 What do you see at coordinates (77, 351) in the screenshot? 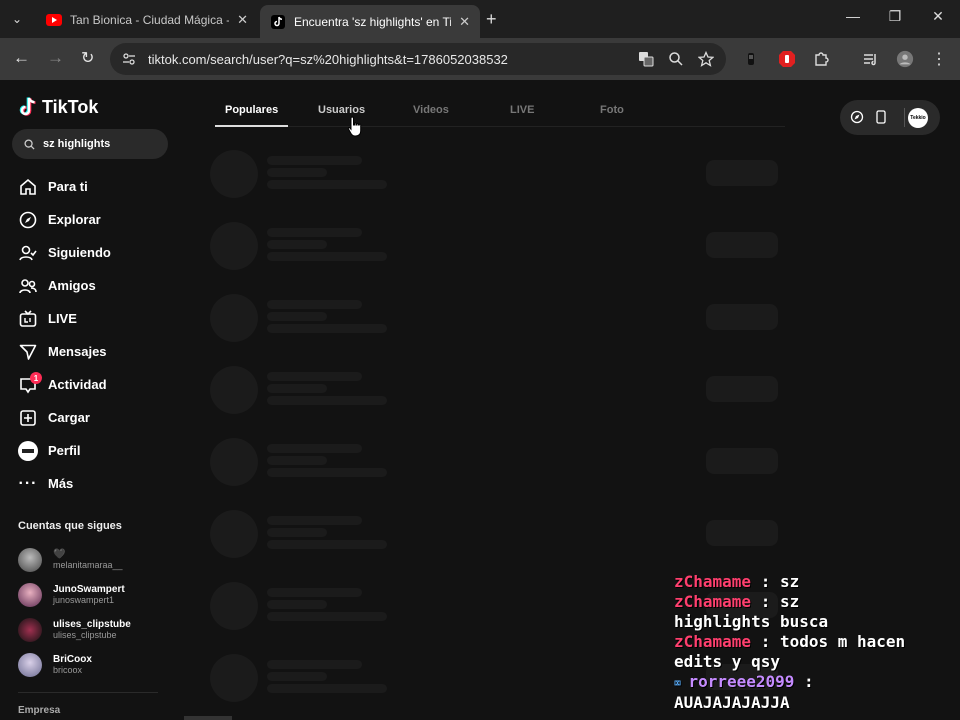
I see `sidebar-item-label: Mensajes` at bounding box center [77, 351].